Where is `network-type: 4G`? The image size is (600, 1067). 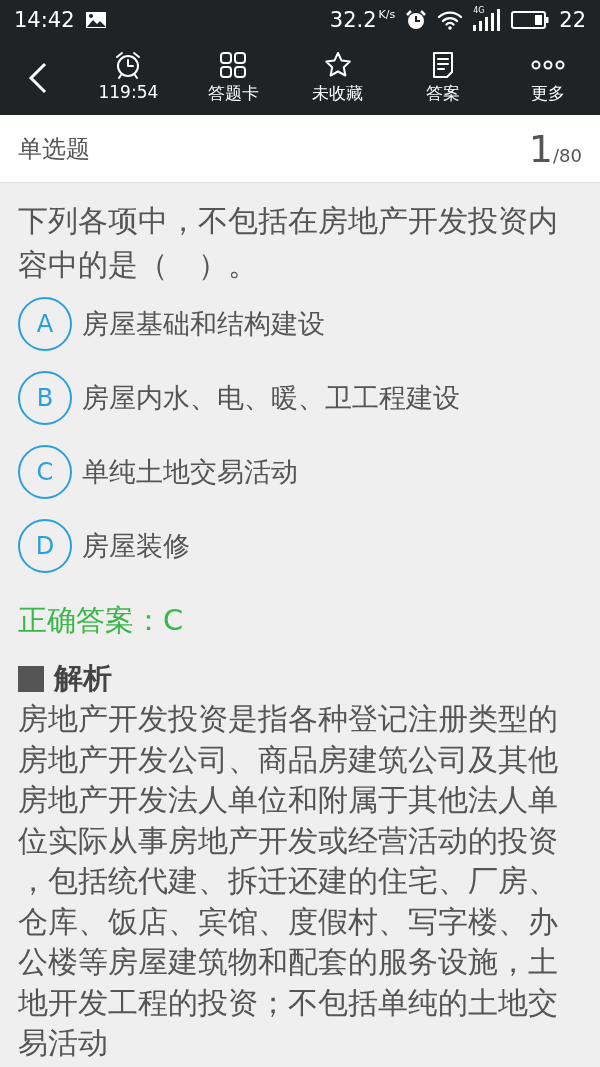
network-type: 4G is located at coordinates (479, 10).